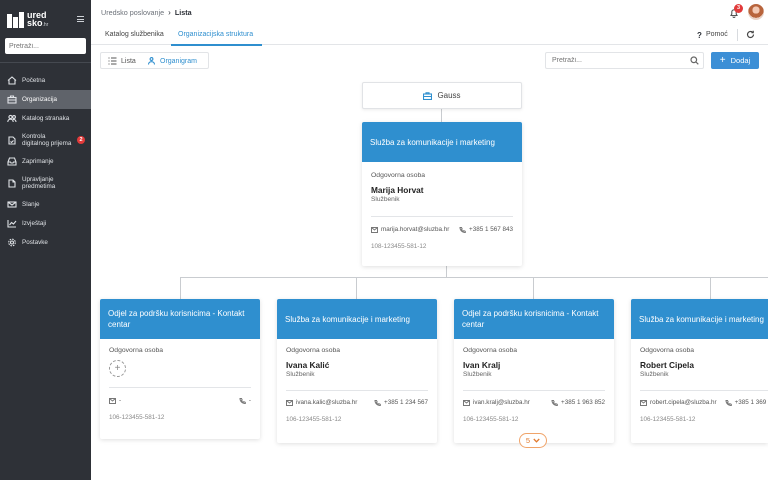  I want to click on contact-row: - -, so click(180, 400).